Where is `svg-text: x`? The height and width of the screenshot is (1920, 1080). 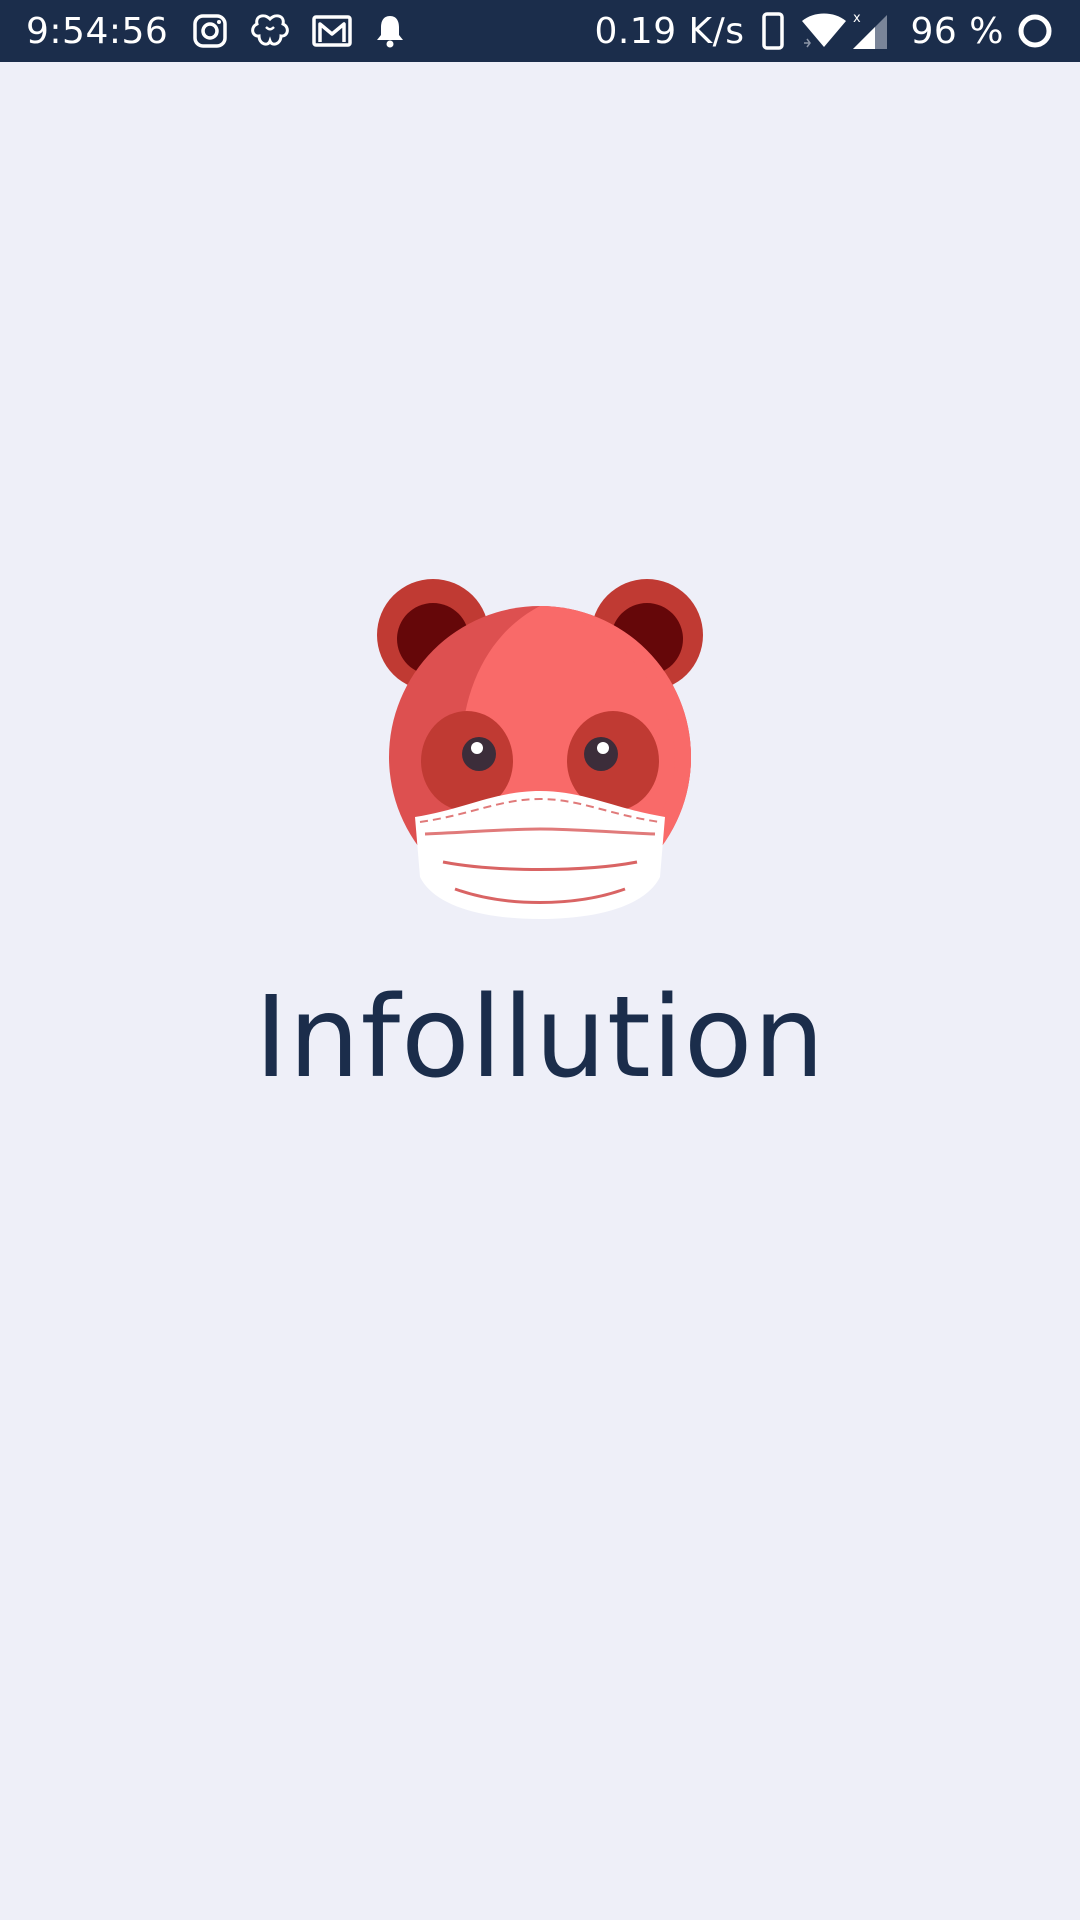 svg-text: x is located at coordinates (857, 18).